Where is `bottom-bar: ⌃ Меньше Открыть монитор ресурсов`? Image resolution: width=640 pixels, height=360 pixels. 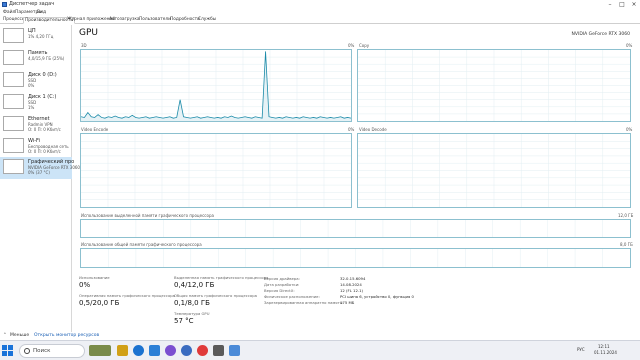 bottom-bar: ⌃ Меньше Открыть монитор ресурсов is located at coordinates (320, 336).